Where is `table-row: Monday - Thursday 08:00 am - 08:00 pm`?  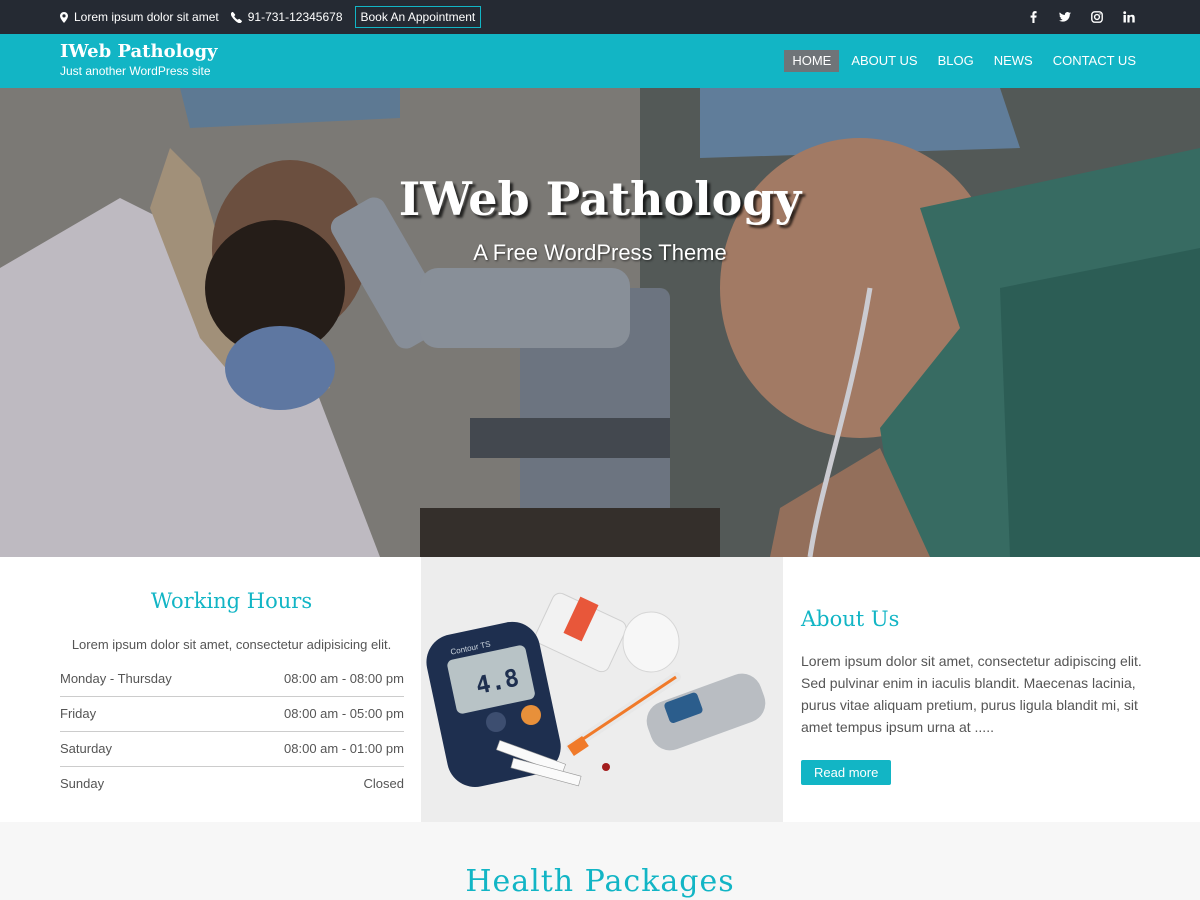
table-row: Monday - Thursday 08:00 am - 08:00 pm is located at coordinates (232, 679).